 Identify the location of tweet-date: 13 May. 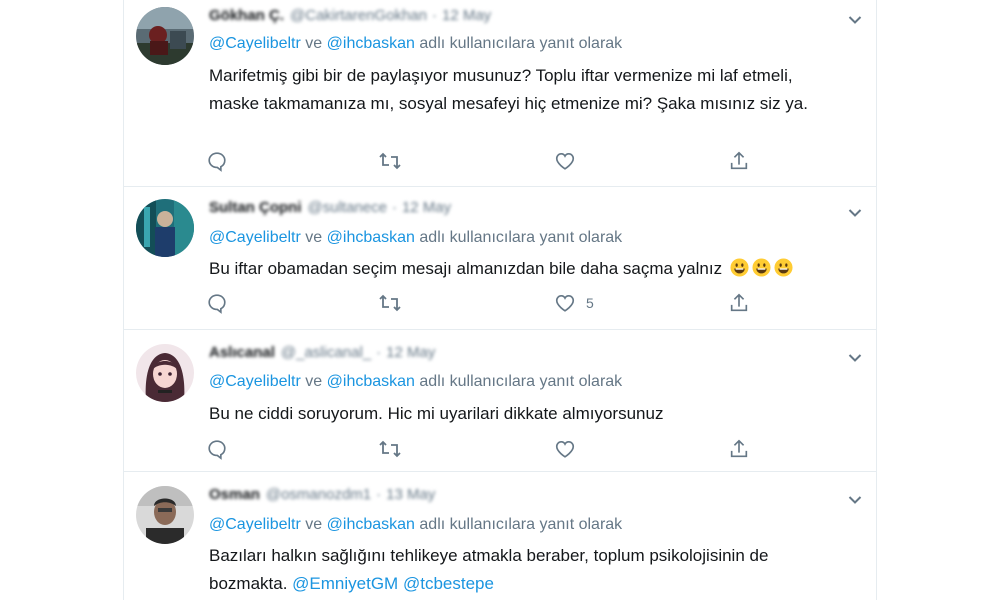
(410, 494).